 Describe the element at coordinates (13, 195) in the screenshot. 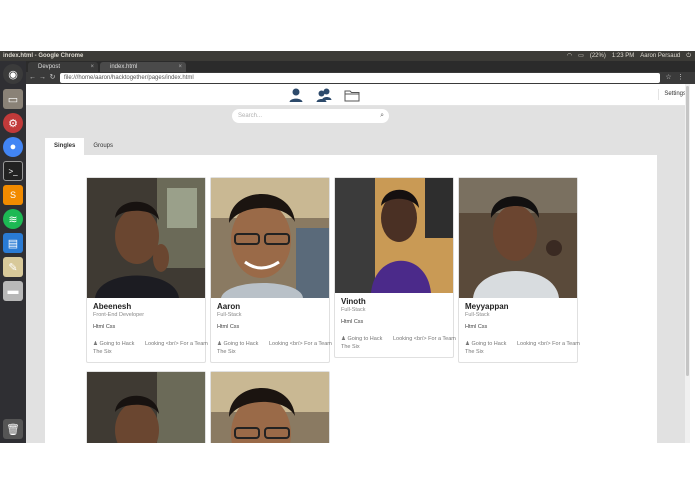

I see `sublime-icon: S` at that location.